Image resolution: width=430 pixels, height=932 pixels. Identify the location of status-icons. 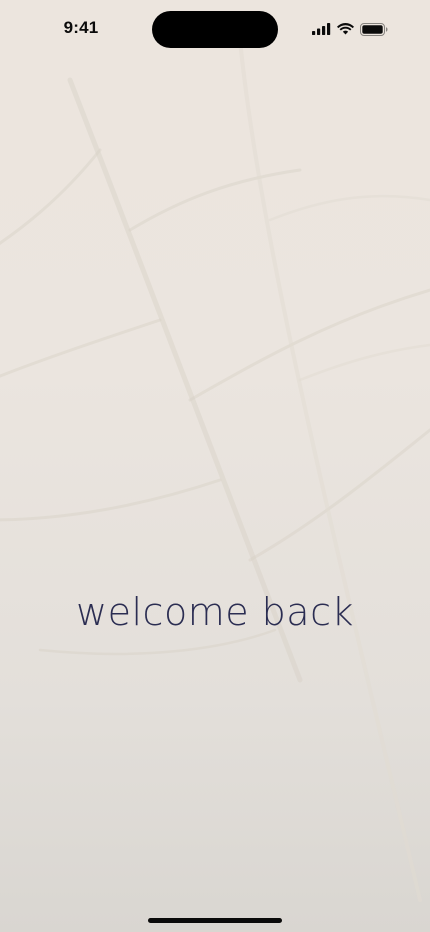
(350, 29).